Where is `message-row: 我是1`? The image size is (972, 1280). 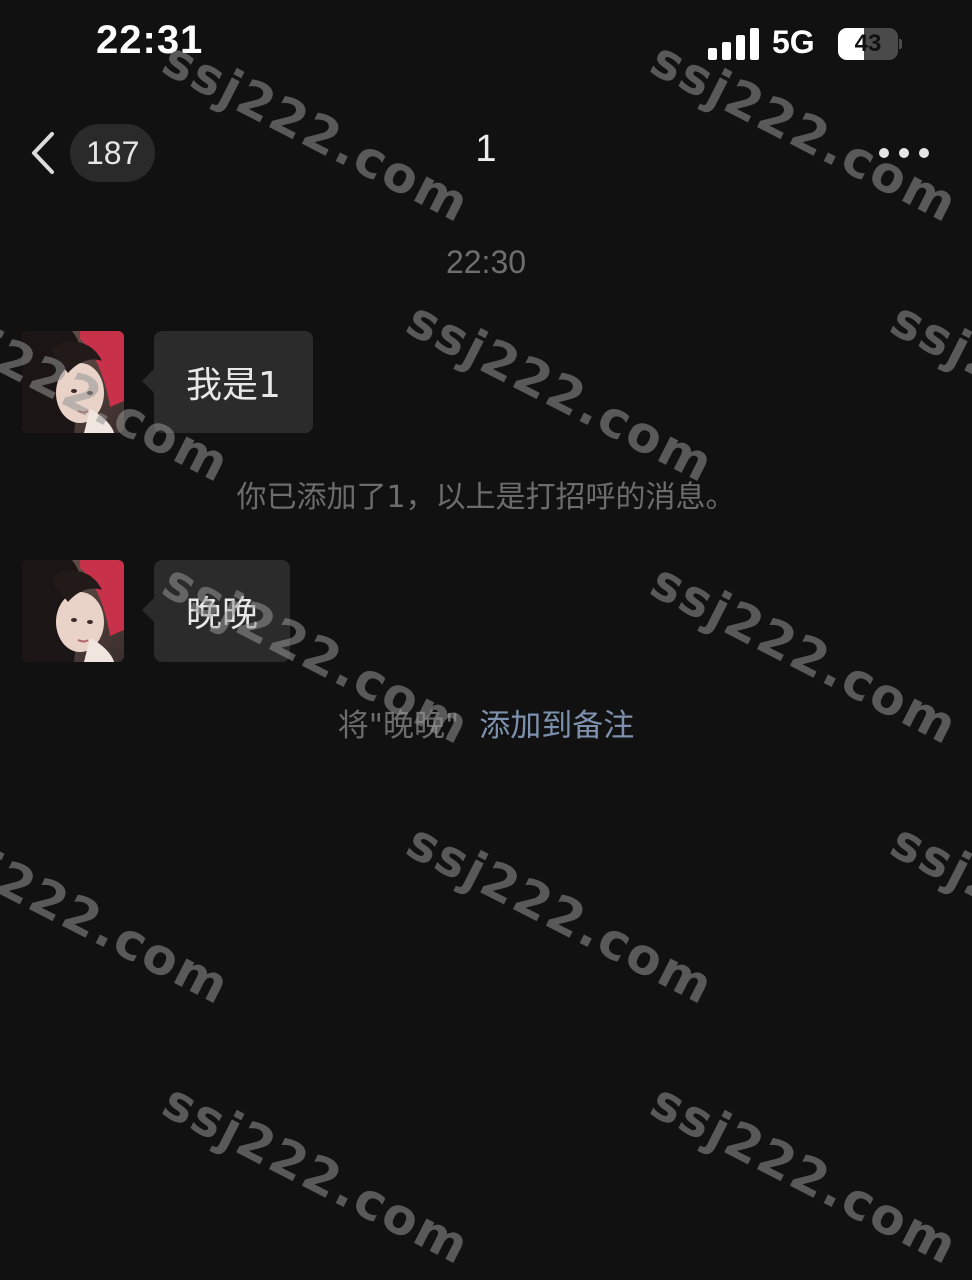
message-row: 我是1 is located at coordinates (167, 383).